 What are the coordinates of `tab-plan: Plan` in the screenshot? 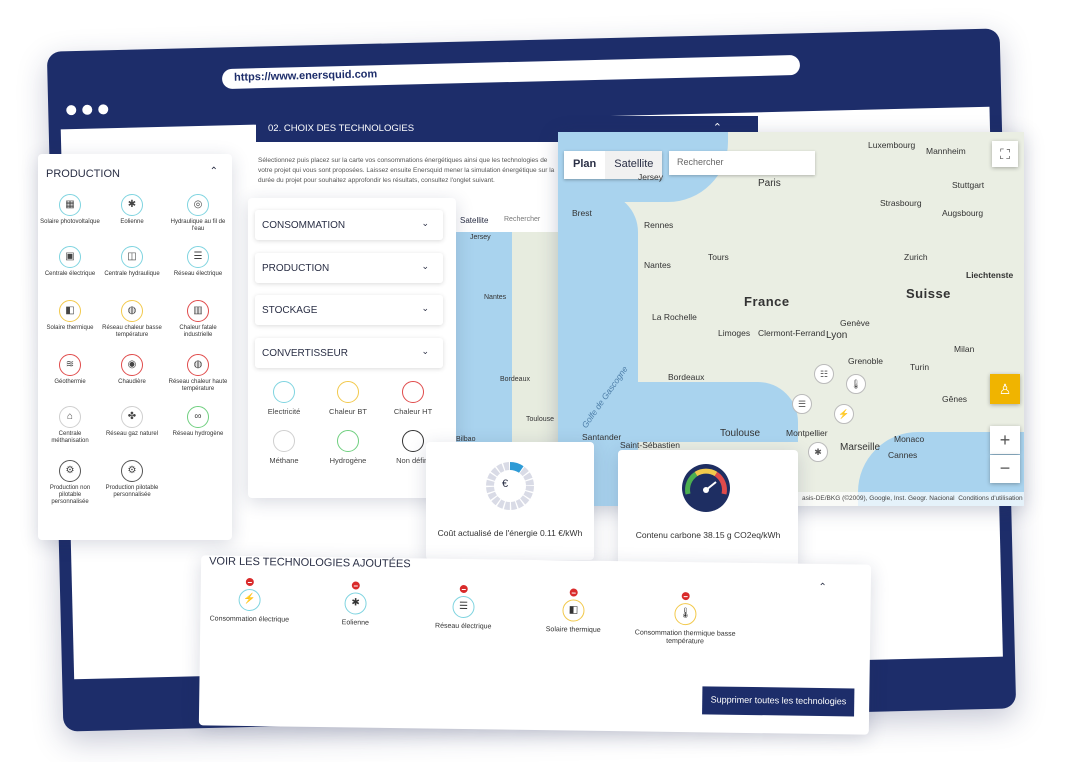 It's located at (584, 165).